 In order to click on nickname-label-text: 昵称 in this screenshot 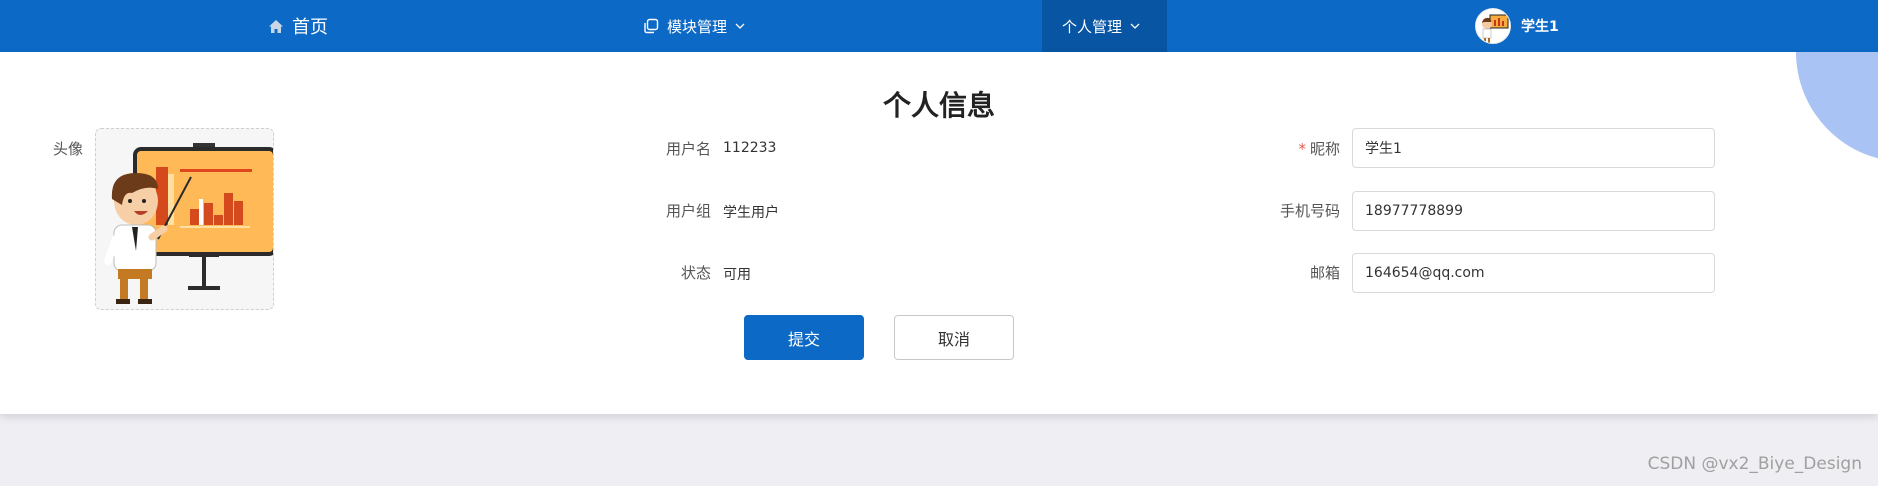, I will do `click(1324, 149)`.